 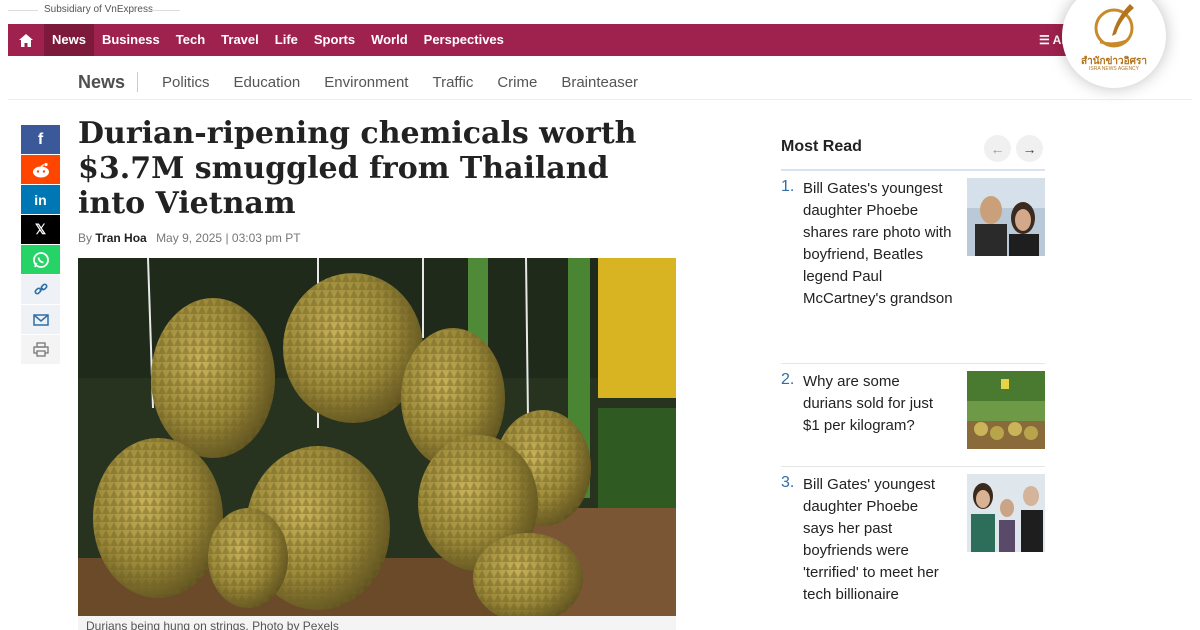 I want to click on section-title: News, so click(x=108, y=82).